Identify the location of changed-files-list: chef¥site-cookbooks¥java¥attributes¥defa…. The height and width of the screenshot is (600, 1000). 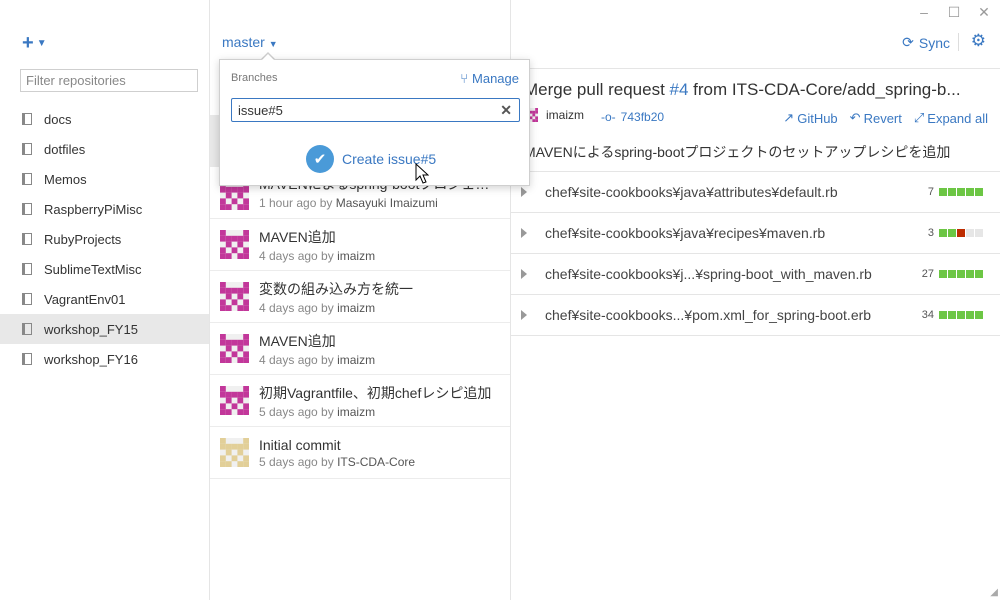
(755, 253).